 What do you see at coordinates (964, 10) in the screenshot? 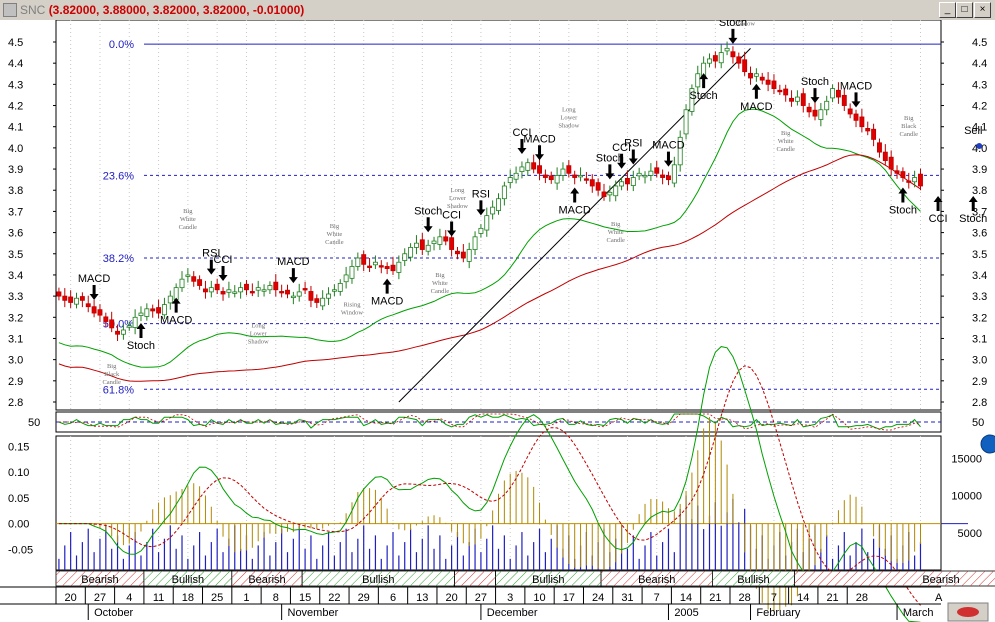
I see `maximize-button: □` at bounding box center [964, 10].